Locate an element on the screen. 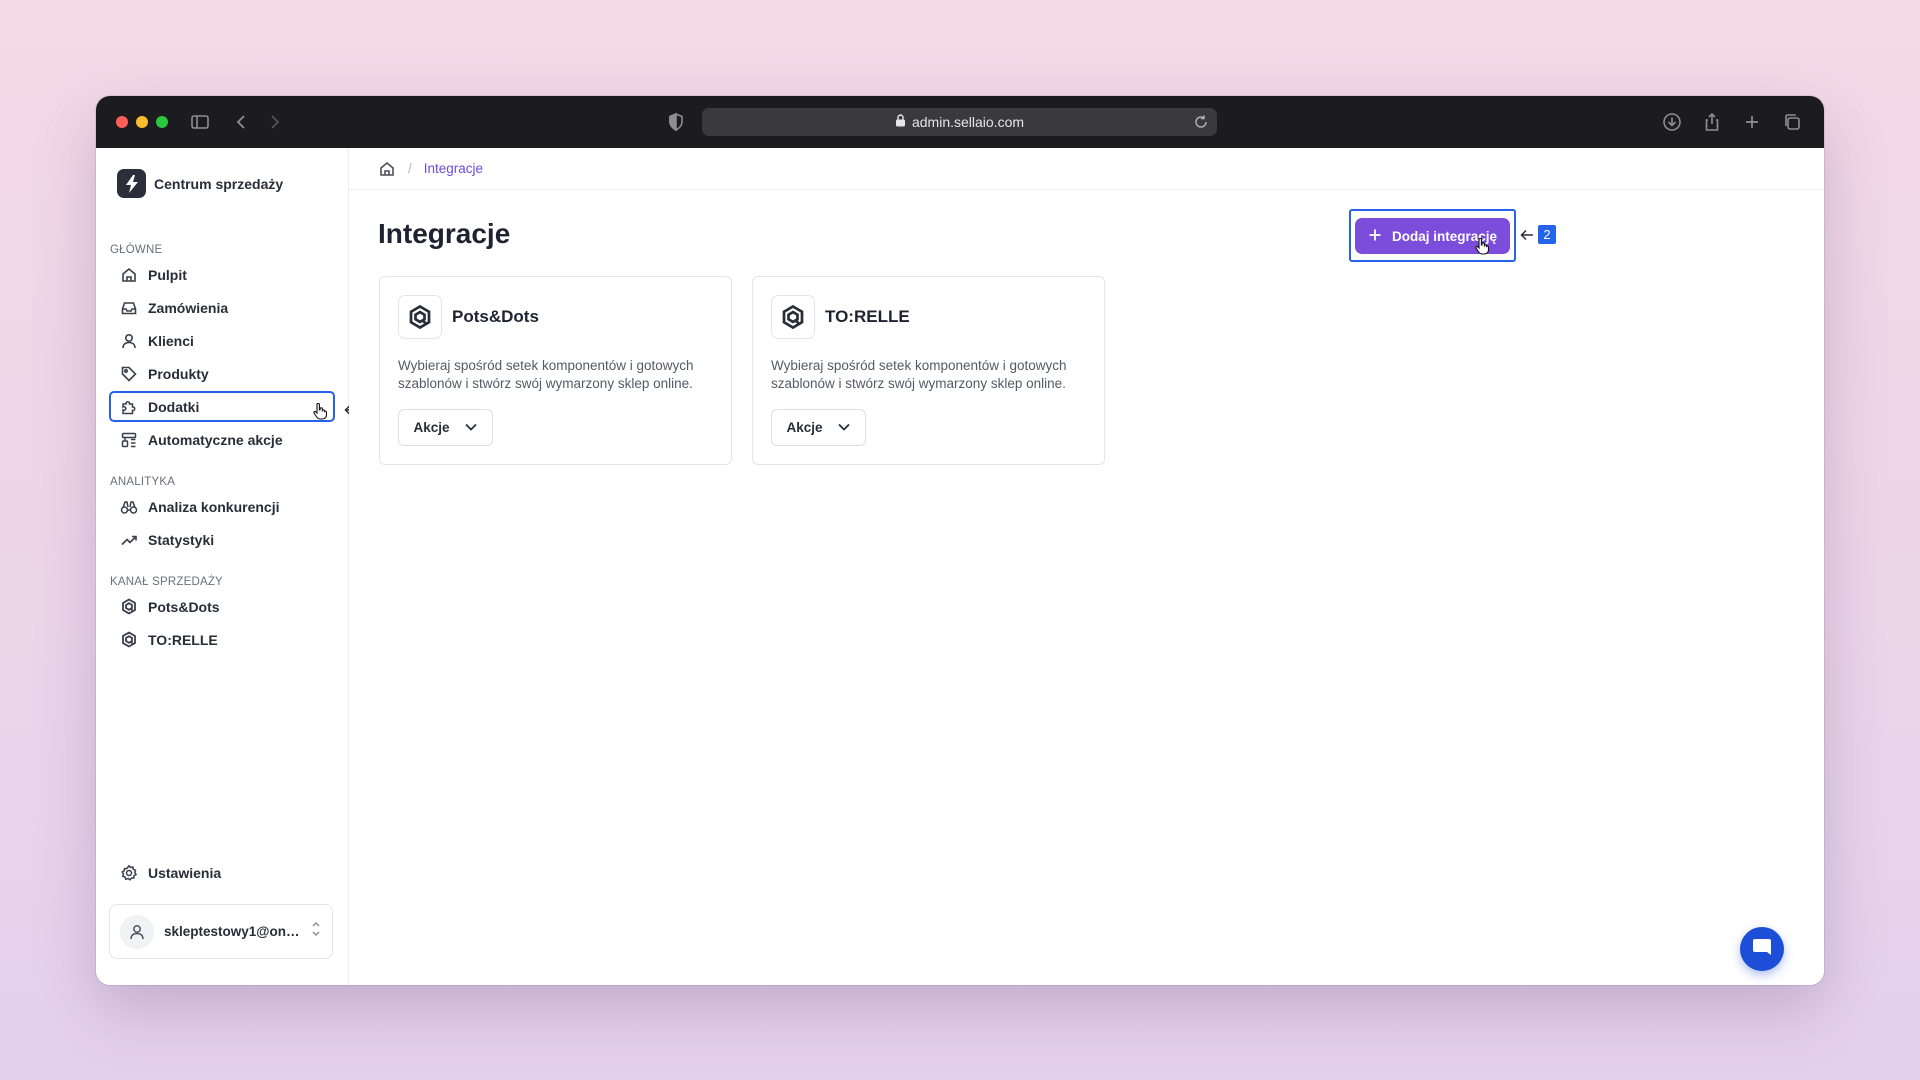  section-label-analytics: ANALITYKA is located at coordinates (143, 482).